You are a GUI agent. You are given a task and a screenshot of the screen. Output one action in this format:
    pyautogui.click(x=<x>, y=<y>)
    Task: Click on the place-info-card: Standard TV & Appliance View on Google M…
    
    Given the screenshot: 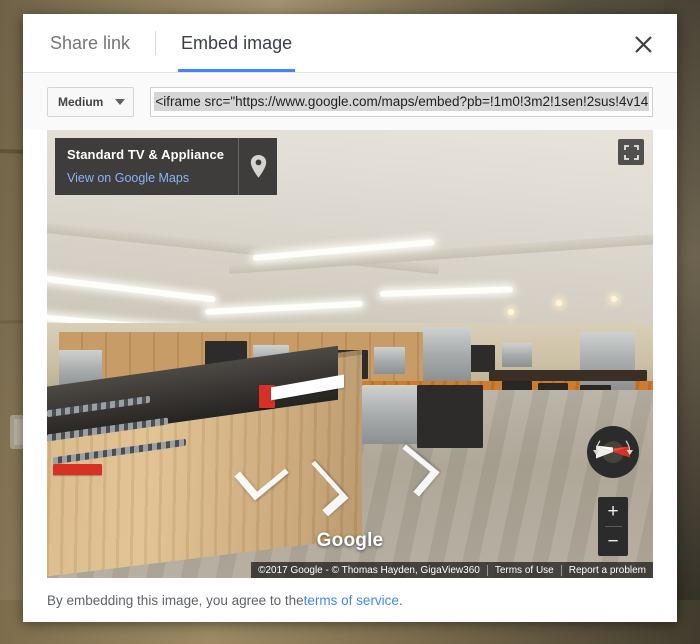 What is the action you would take?
    pyautogui.click(x=166, y=166)
    